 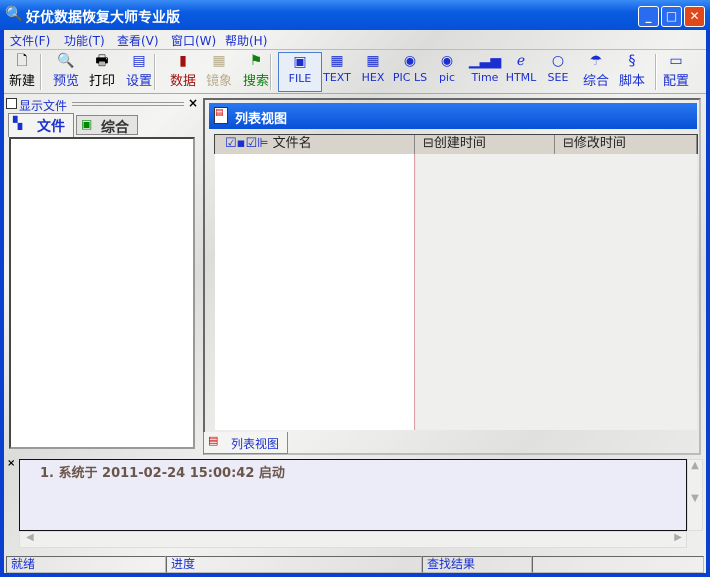 What do you see at coordinates (694, 16) in the screenshot?
I see `close-button: ✕` at bounding box center [694, 16].